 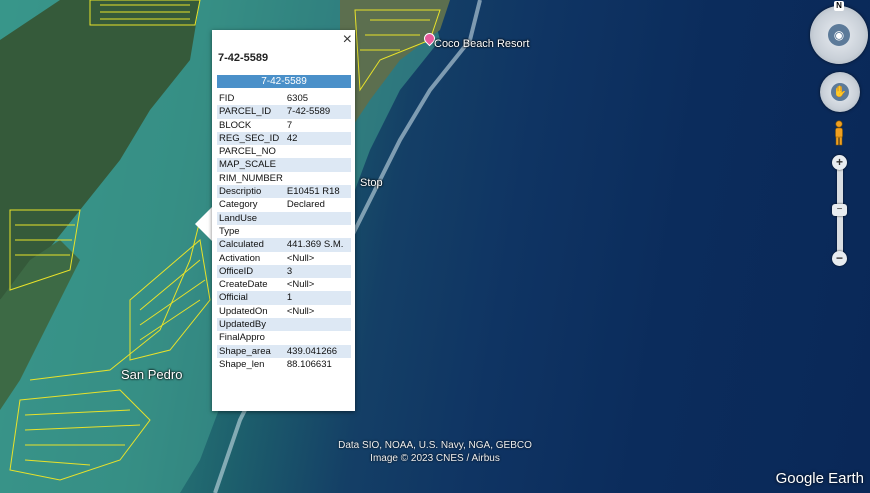 I want to click on attribute-row: Type, so click(x=284, y=231).